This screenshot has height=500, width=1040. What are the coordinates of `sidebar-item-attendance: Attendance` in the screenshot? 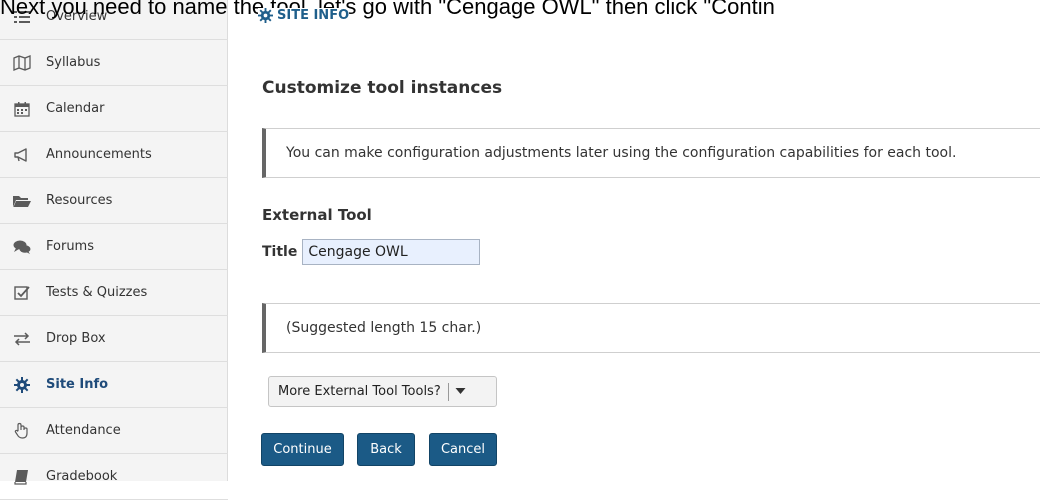 It's located at (114, 431).